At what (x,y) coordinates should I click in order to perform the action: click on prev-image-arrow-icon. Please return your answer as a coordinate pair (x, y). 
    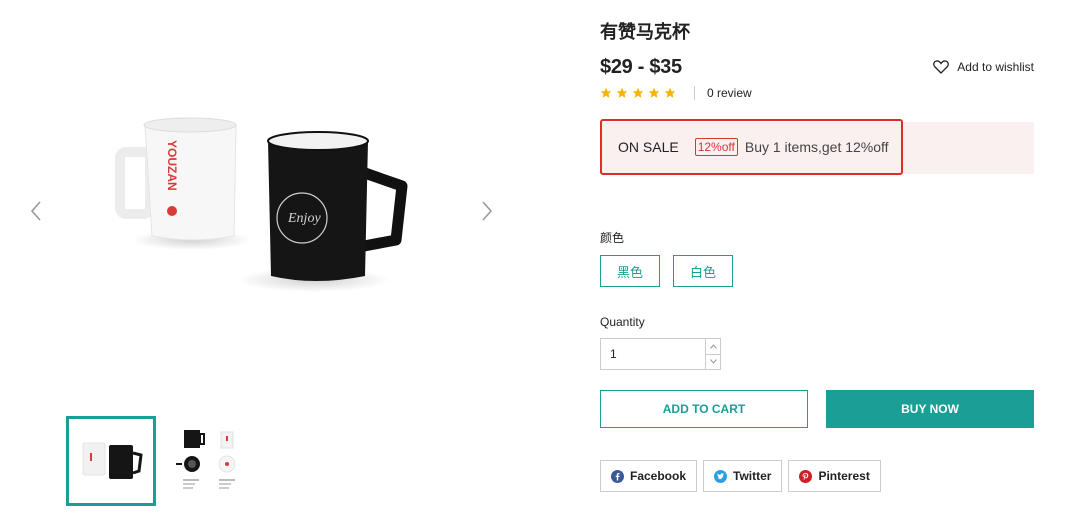
    Looking at the image, I should click on (36, 211).